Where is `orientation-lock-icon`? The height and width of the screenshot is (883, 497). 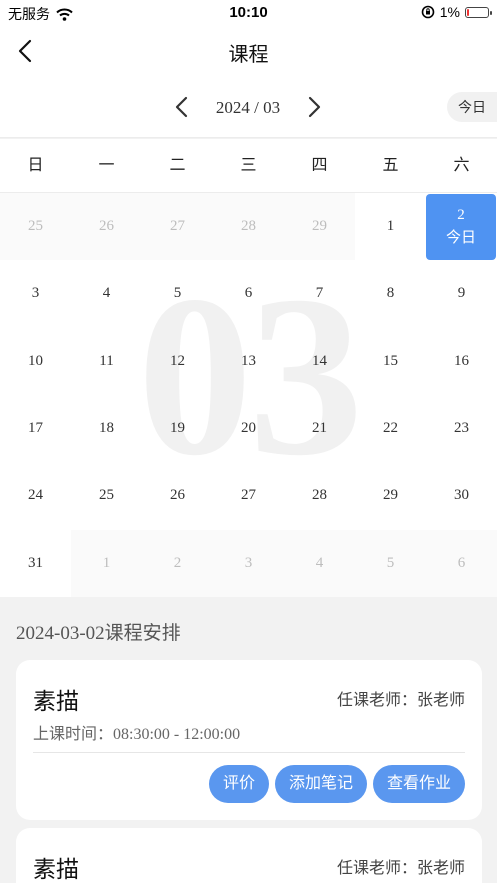
orientation-lock-icon is located at coordinates (428, 12).